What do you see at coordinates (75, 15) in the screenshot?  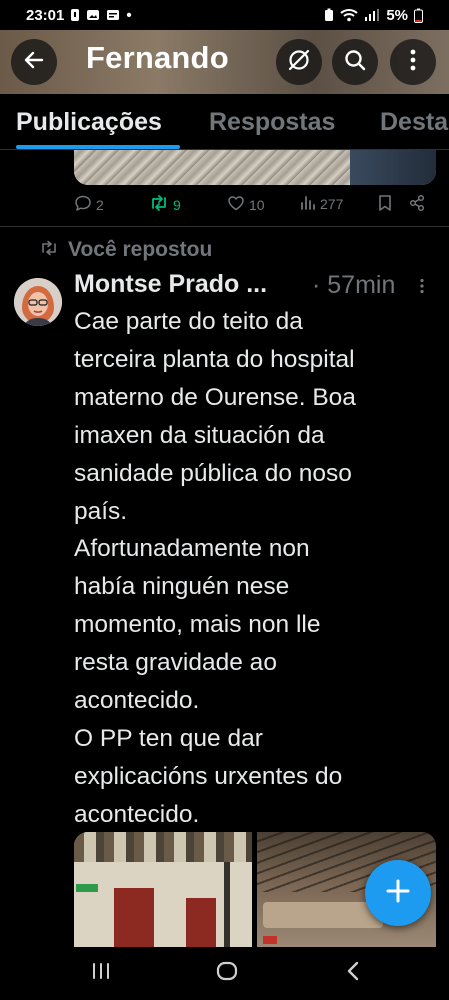 I see `notification-icon` at bounding box center [75, 15].